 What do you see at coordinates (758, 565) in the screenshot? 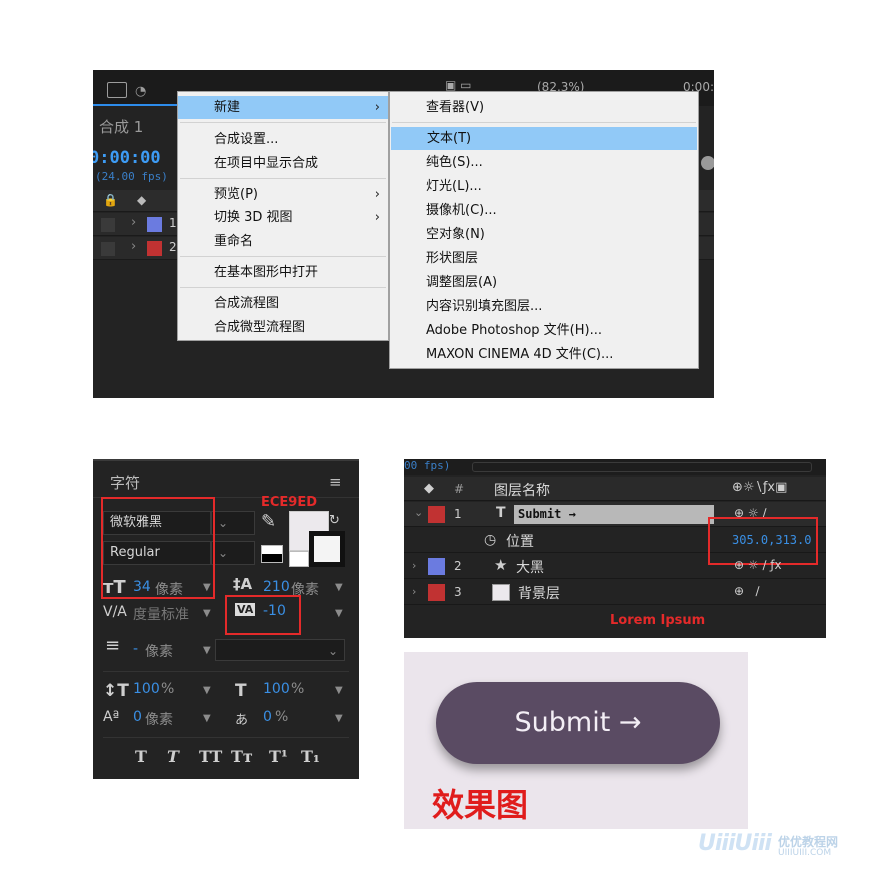
I see `layer-switches: ⊕ ☼ ∕ ƒx` at bounding box center [758, 565].